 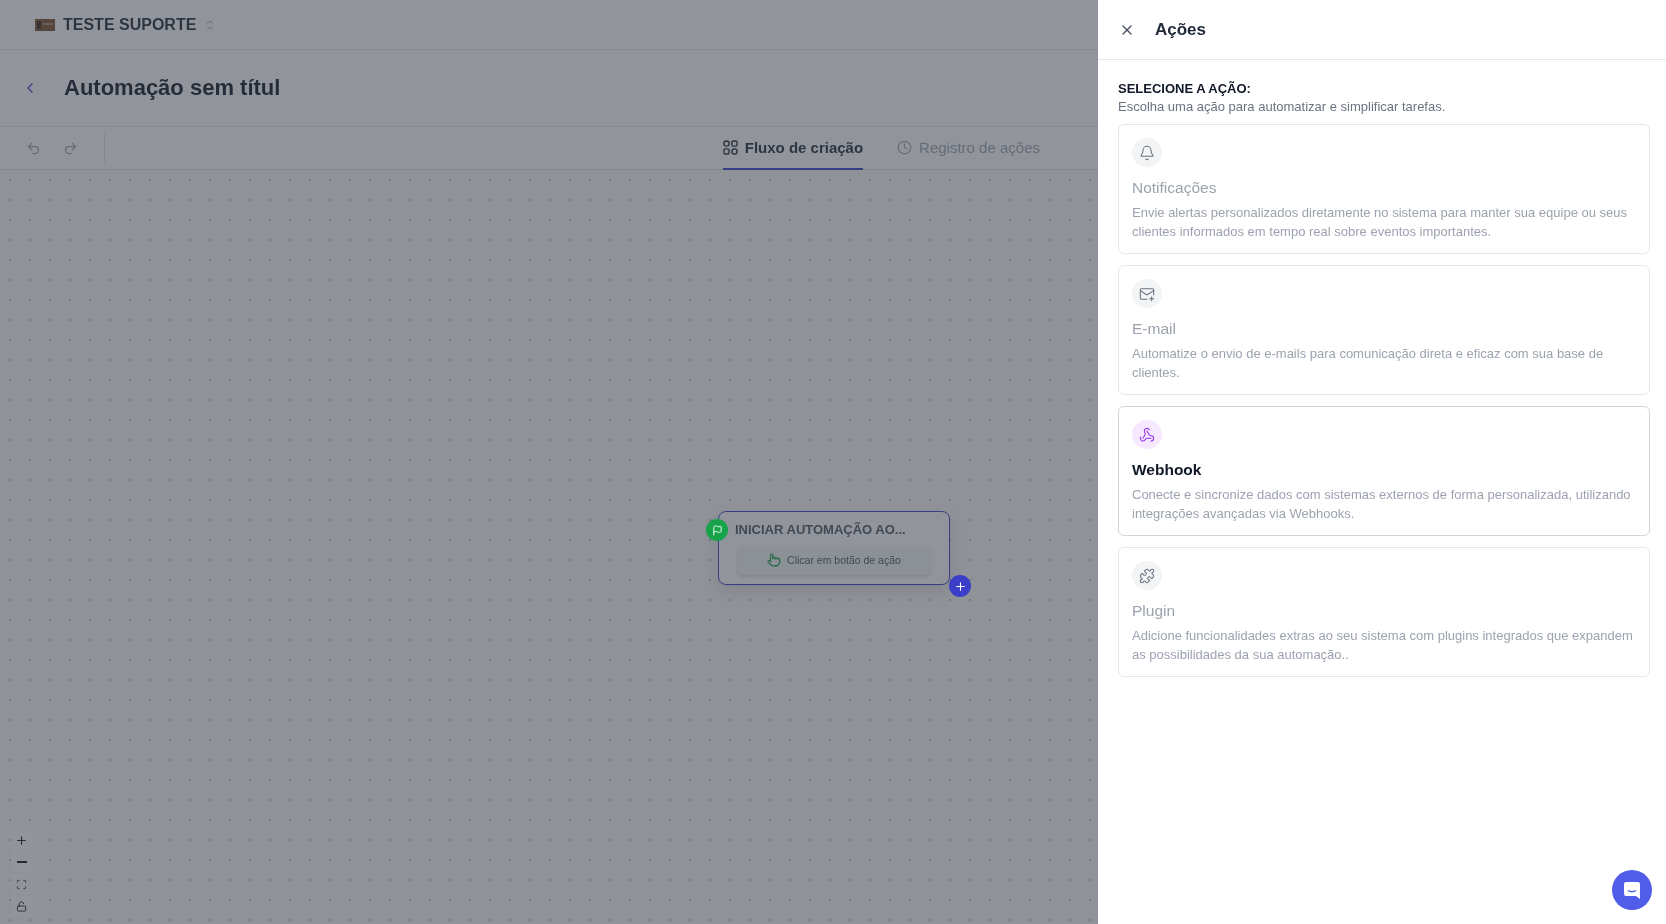 What do you see at coordinates (905, 147) in the screenshot?
I see `clock-icon` at bounding box center [905, 147].